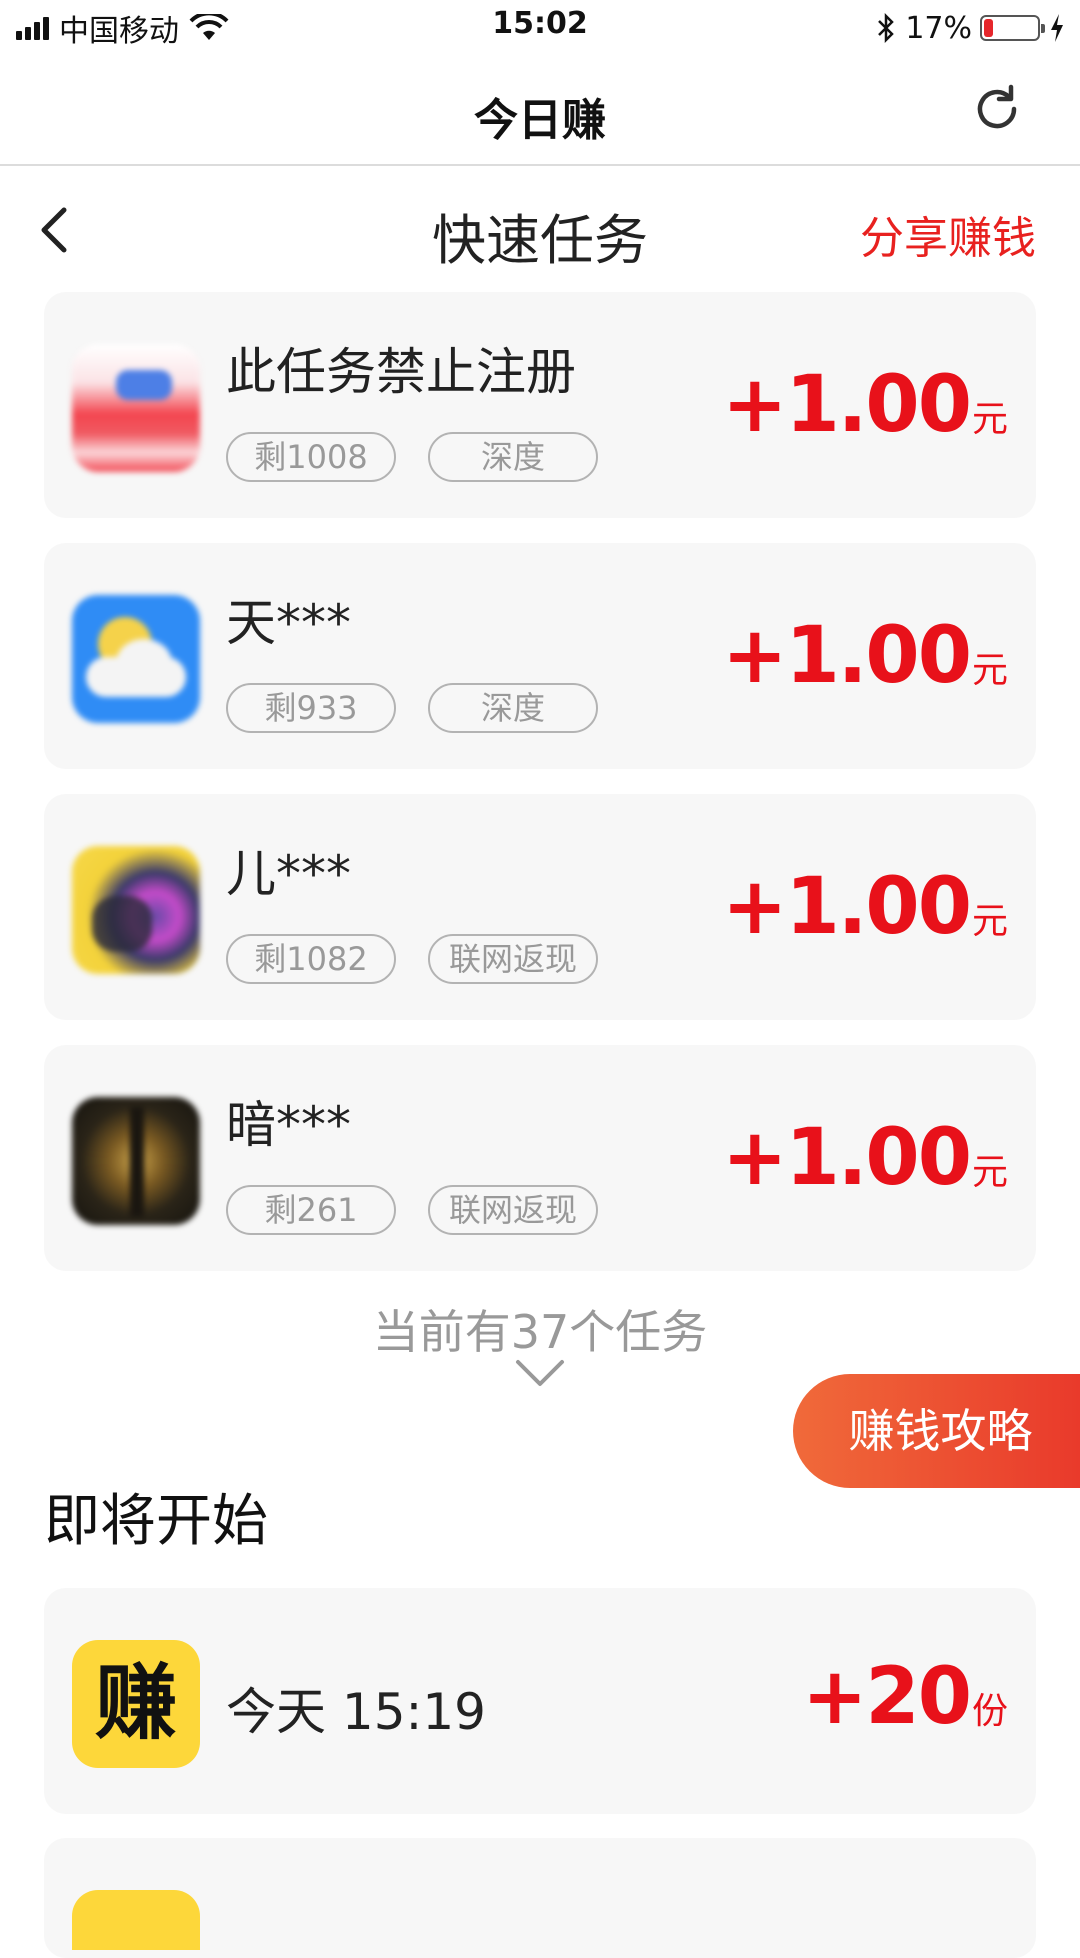  I want to click on task-card: 儿*** 剩1082 联网返现 +1.00元, so click(540, 907).